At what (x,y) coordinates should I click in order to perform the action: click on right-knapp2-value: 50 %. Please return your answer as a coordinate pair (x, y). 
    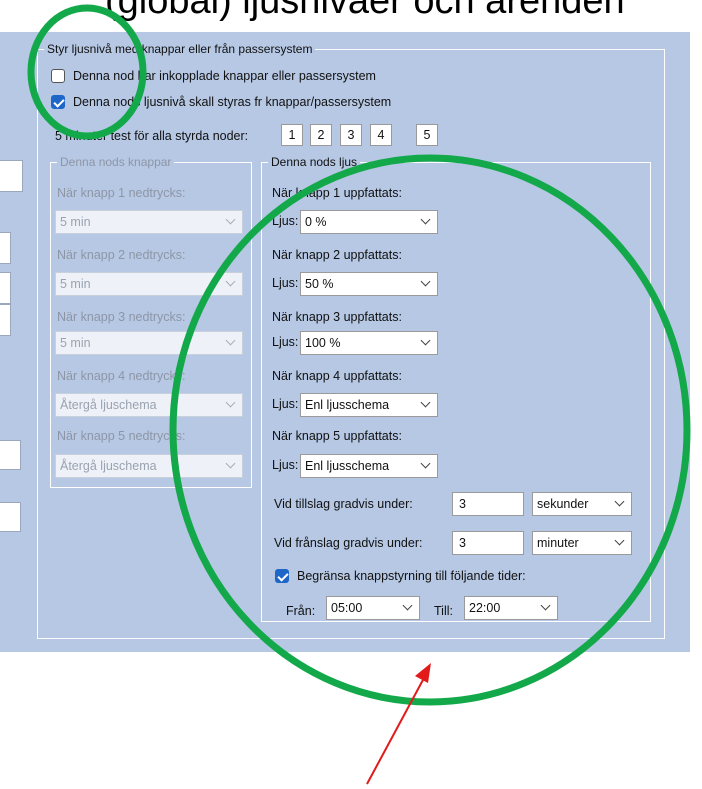
    Looking at the image, I should click on (319, 284).